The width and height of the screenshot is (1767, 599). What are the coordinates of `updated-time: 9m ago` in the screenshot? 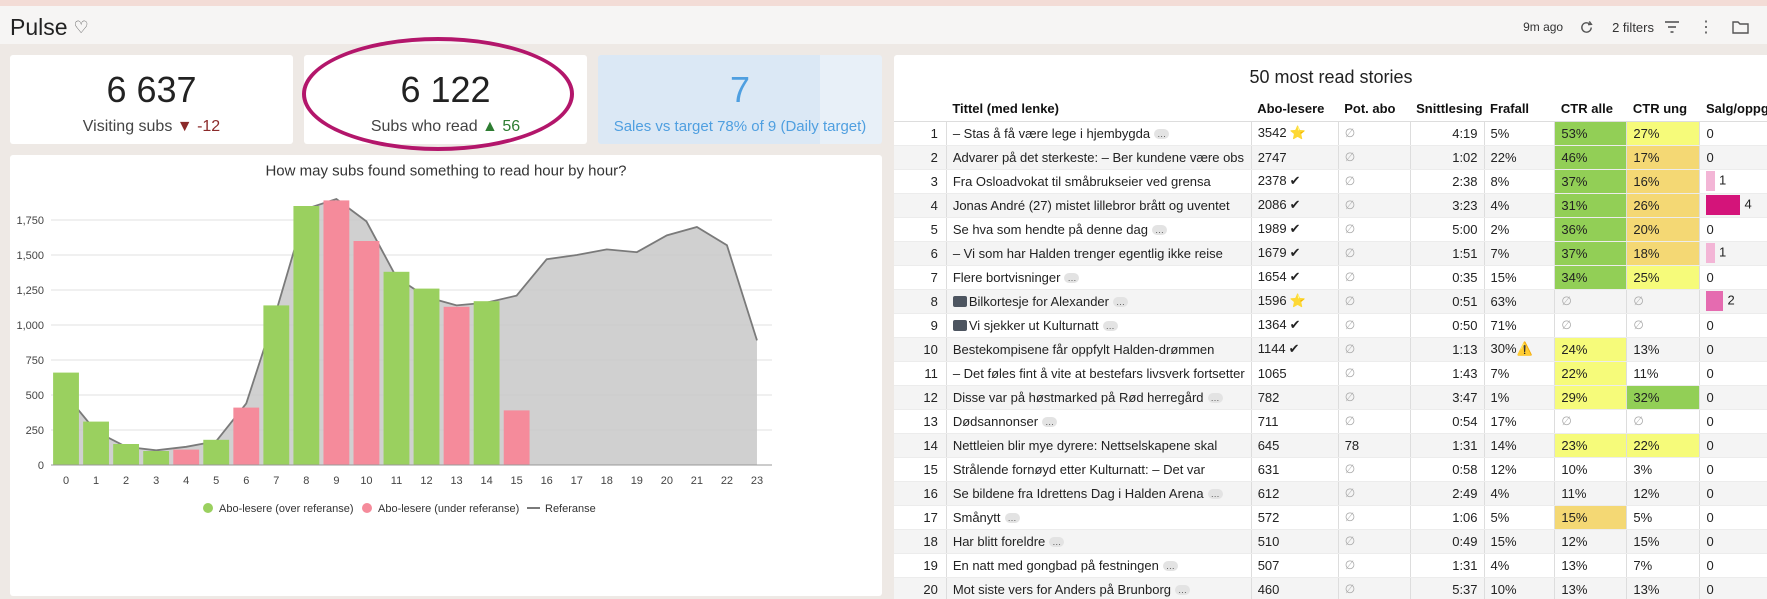 It's located at (1543, 27).